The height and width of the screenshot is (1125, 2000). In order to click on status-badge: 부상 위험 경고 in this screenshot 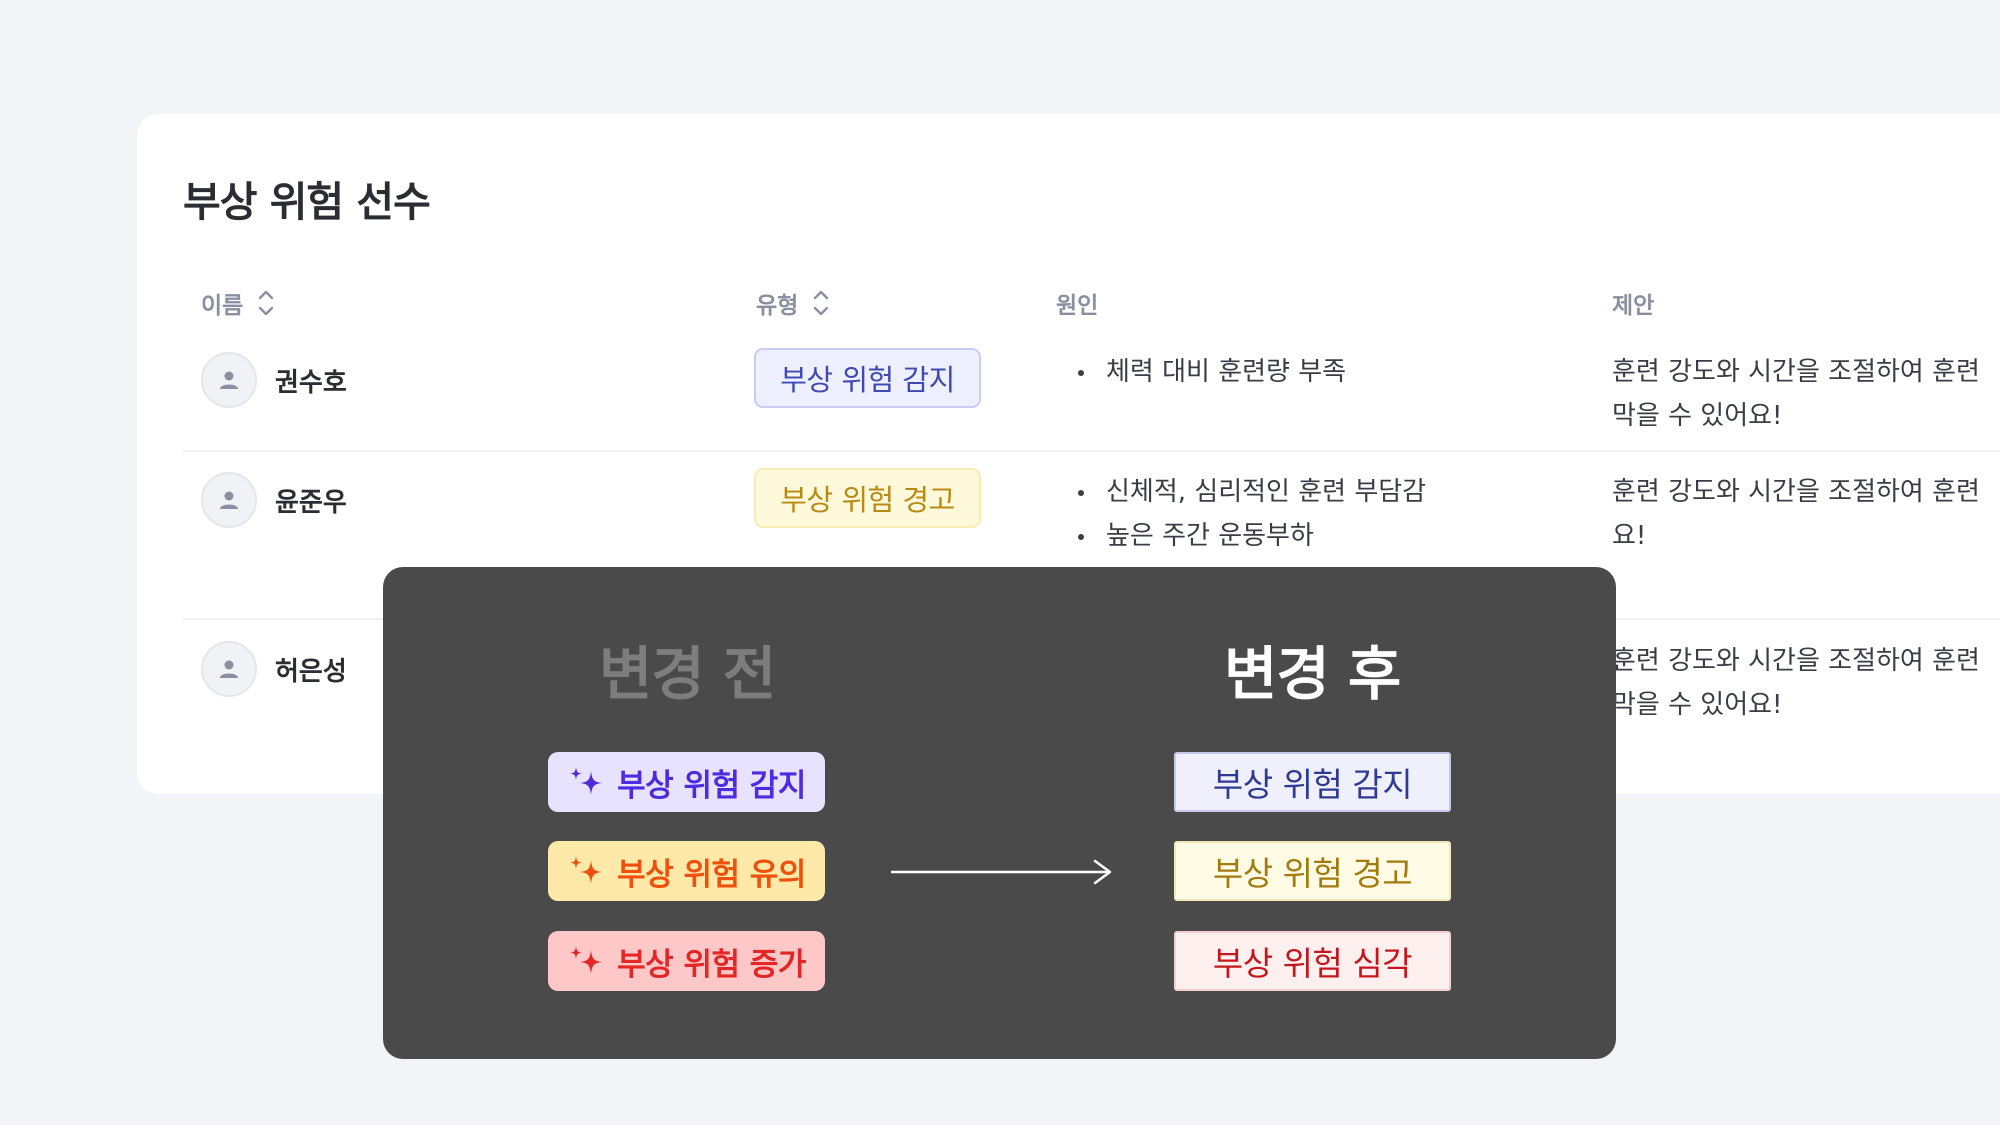, I will do `click(867, 498)`.